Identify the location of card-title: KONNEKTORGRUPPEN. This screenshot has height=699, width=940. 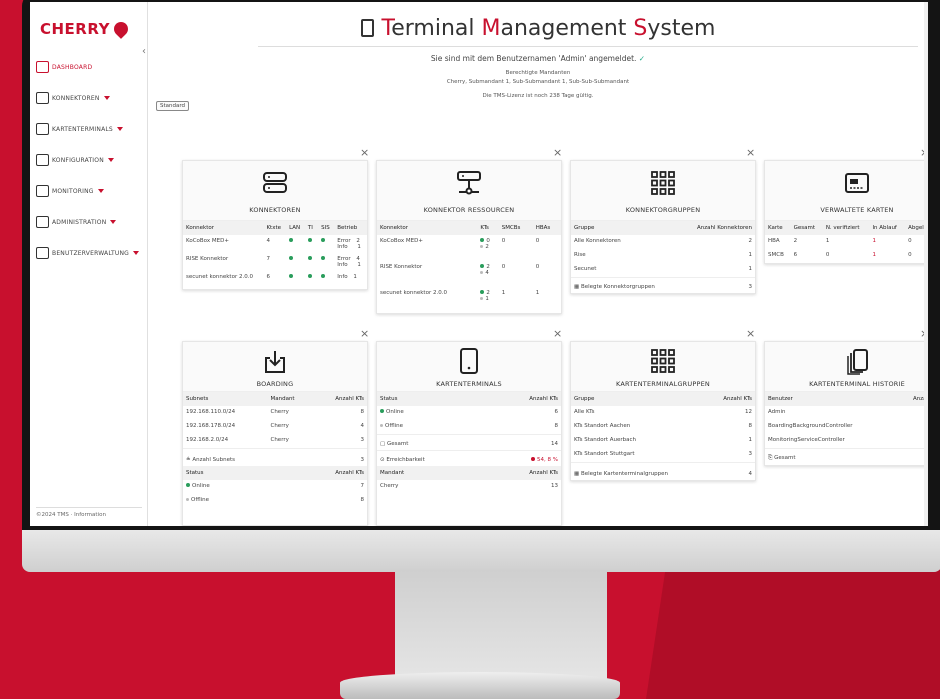
(663, 210).